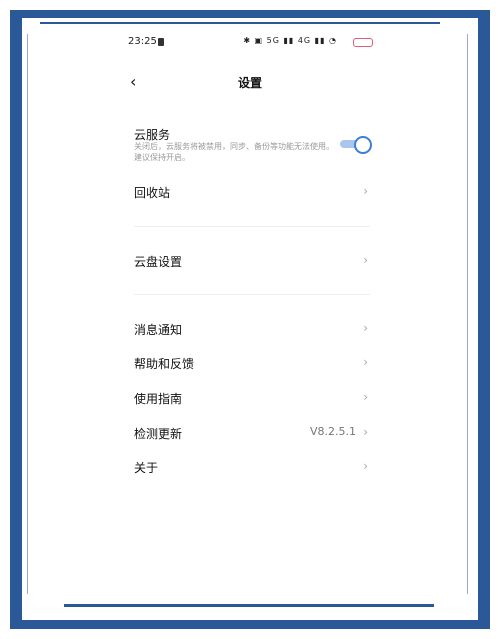  What do you see at coordinates (158, 262) in the screenshot?
I see `menu-item-label: 云盘设置` at bounding box center [158, 262].